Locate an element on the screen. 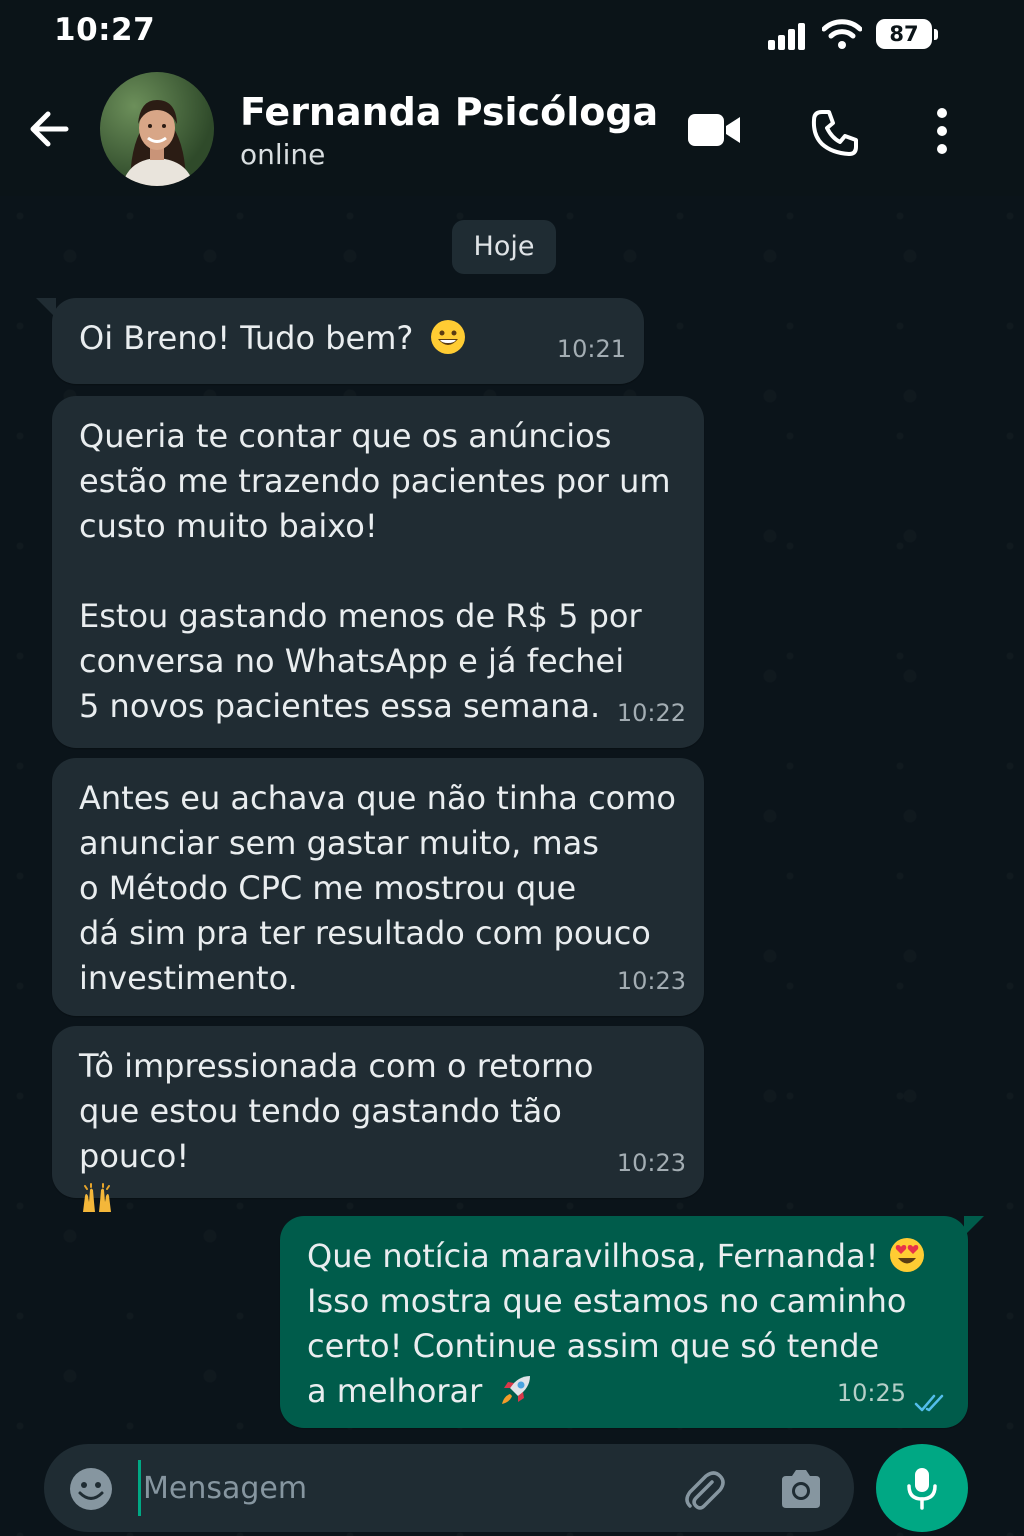 This screenshot has width=1024, height=1536. video-call-icon is located at coordinates (714, 130).